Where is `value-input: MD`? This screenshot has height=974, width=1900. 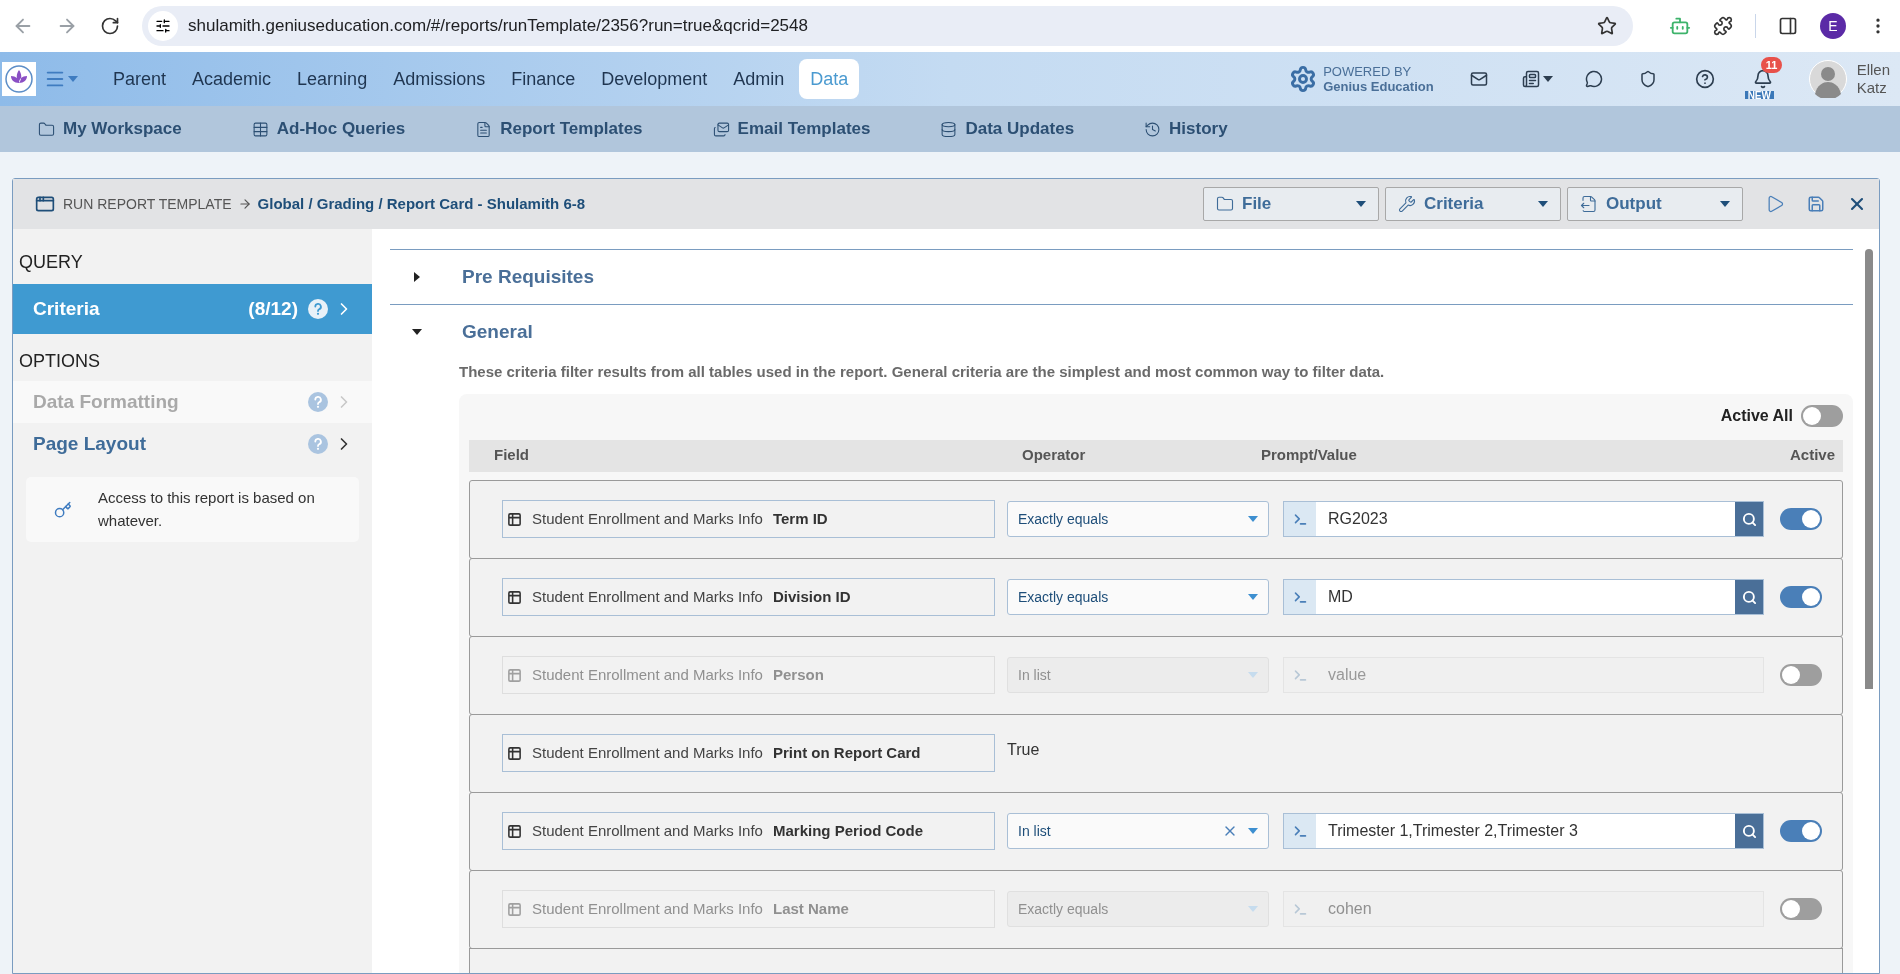
value-input: MD is located at coordinates (1525, 597).